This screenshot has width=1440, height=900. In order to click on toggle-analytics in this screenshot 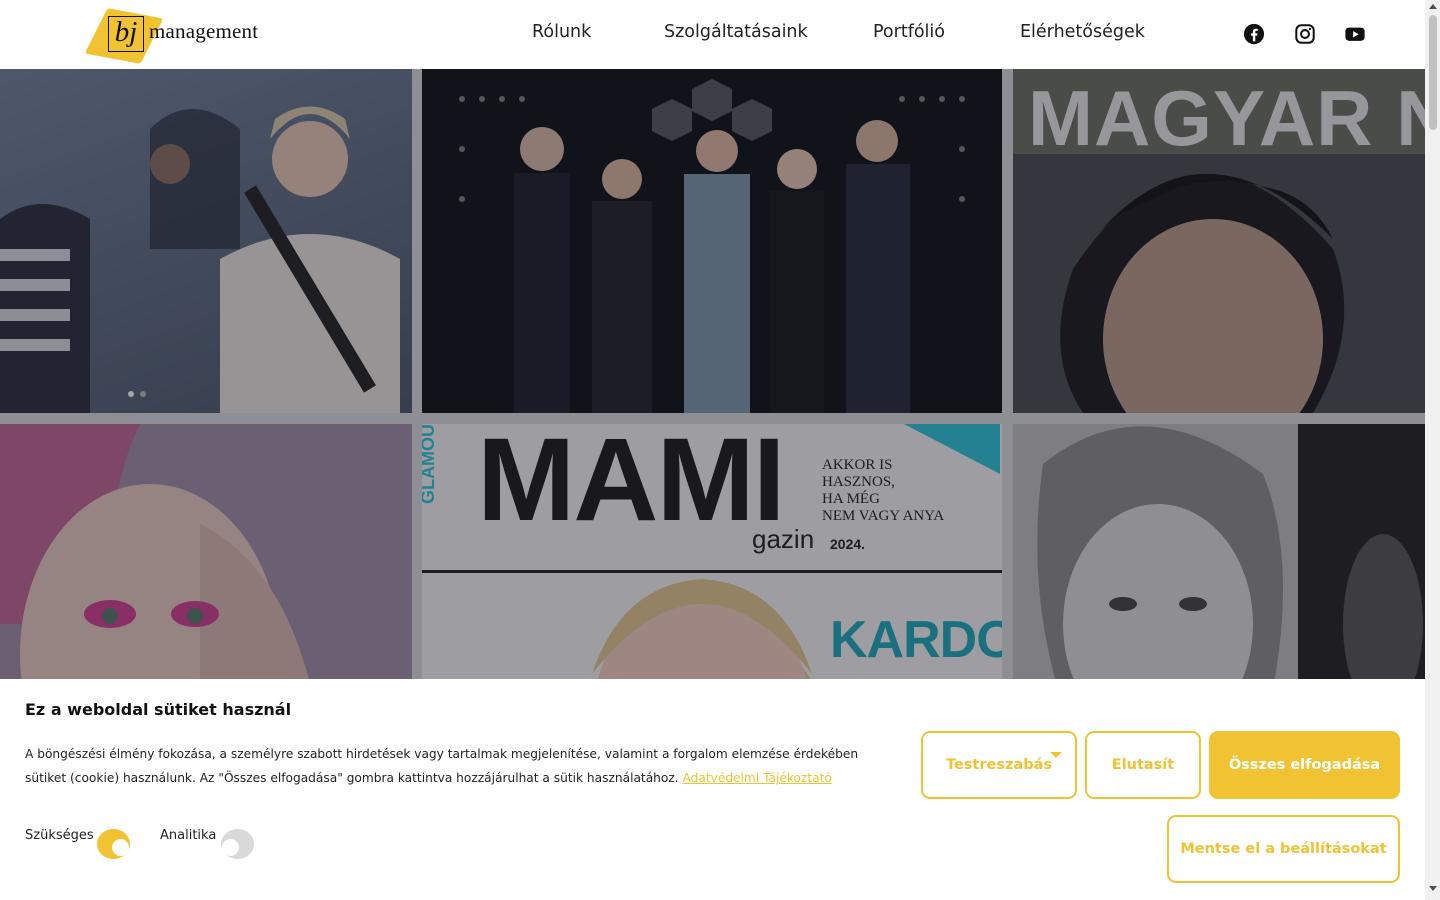, I will do `click(237, 844)`.